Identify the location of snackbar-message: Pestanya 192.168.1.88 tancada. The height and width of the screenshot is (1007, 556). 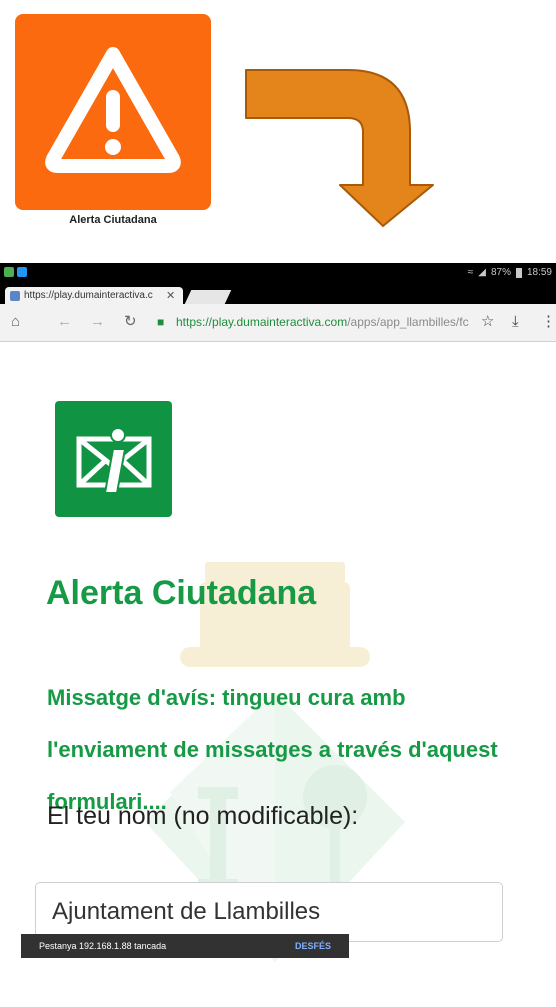
(103, 946).